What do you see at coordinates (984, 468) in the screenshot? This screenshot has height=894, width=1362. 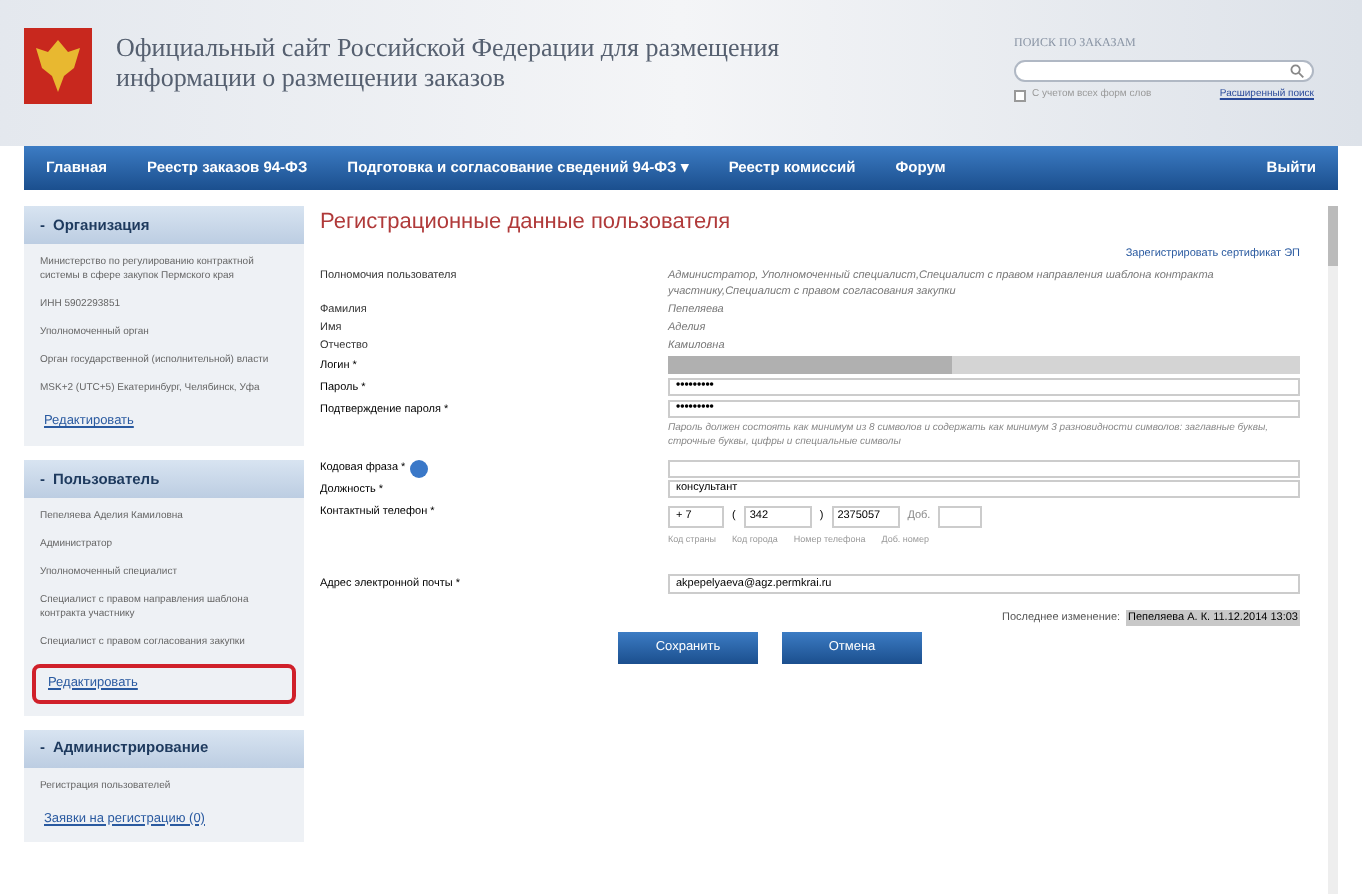 I see `code-phrase-field` at bounding box center [984, 468].